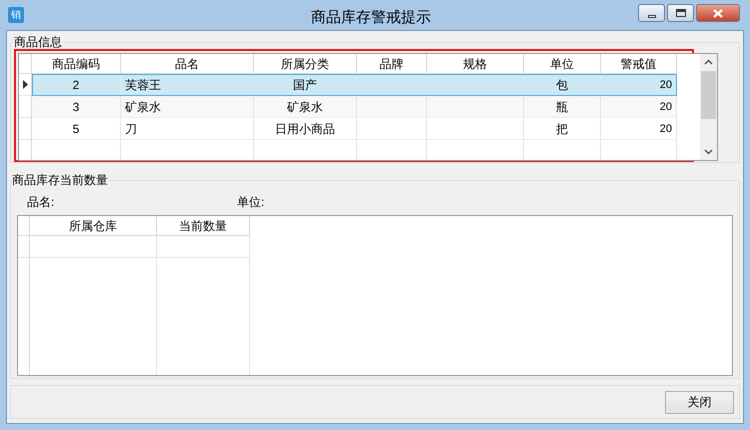  What do you see at coordinates (475, 63) in the screenshot?
I see `column-header: 规格` at bounding box center [475, 63].